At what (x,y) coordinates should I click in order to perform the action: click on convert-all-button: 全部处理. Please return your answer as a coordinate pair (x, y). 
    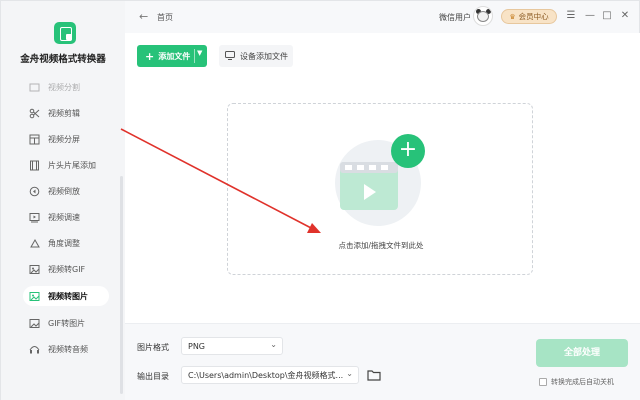
    Looking at the image, I should click on (582, 353).